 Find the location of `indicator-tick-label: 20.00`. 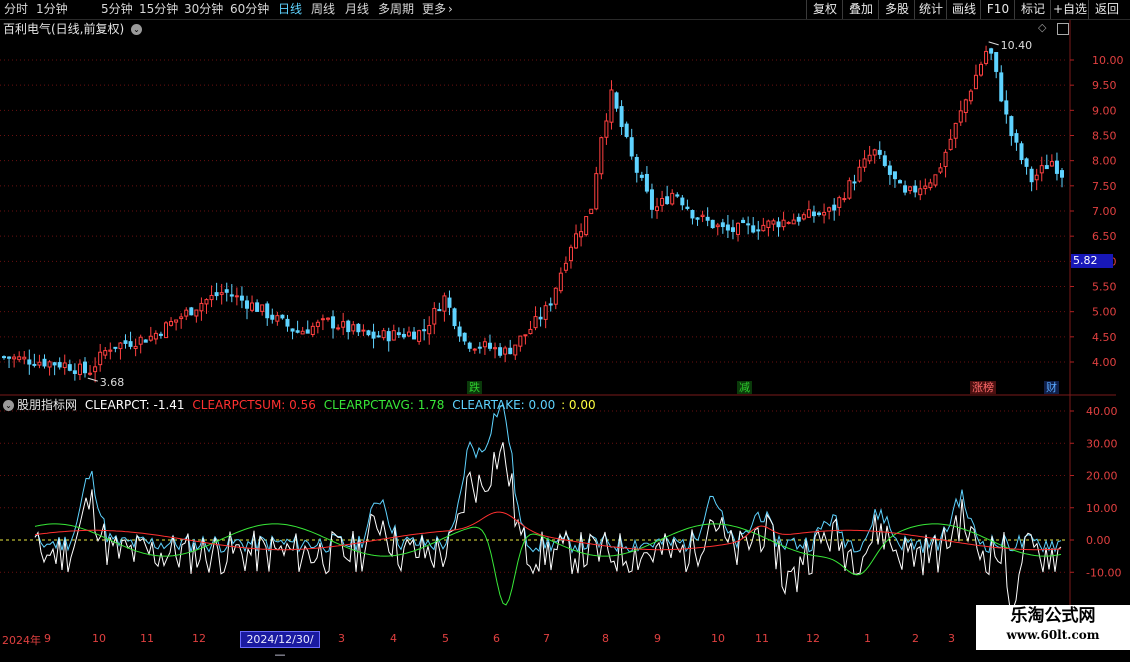

indicator-tick-label: 20.00 is located at coordinates (1102, 476).